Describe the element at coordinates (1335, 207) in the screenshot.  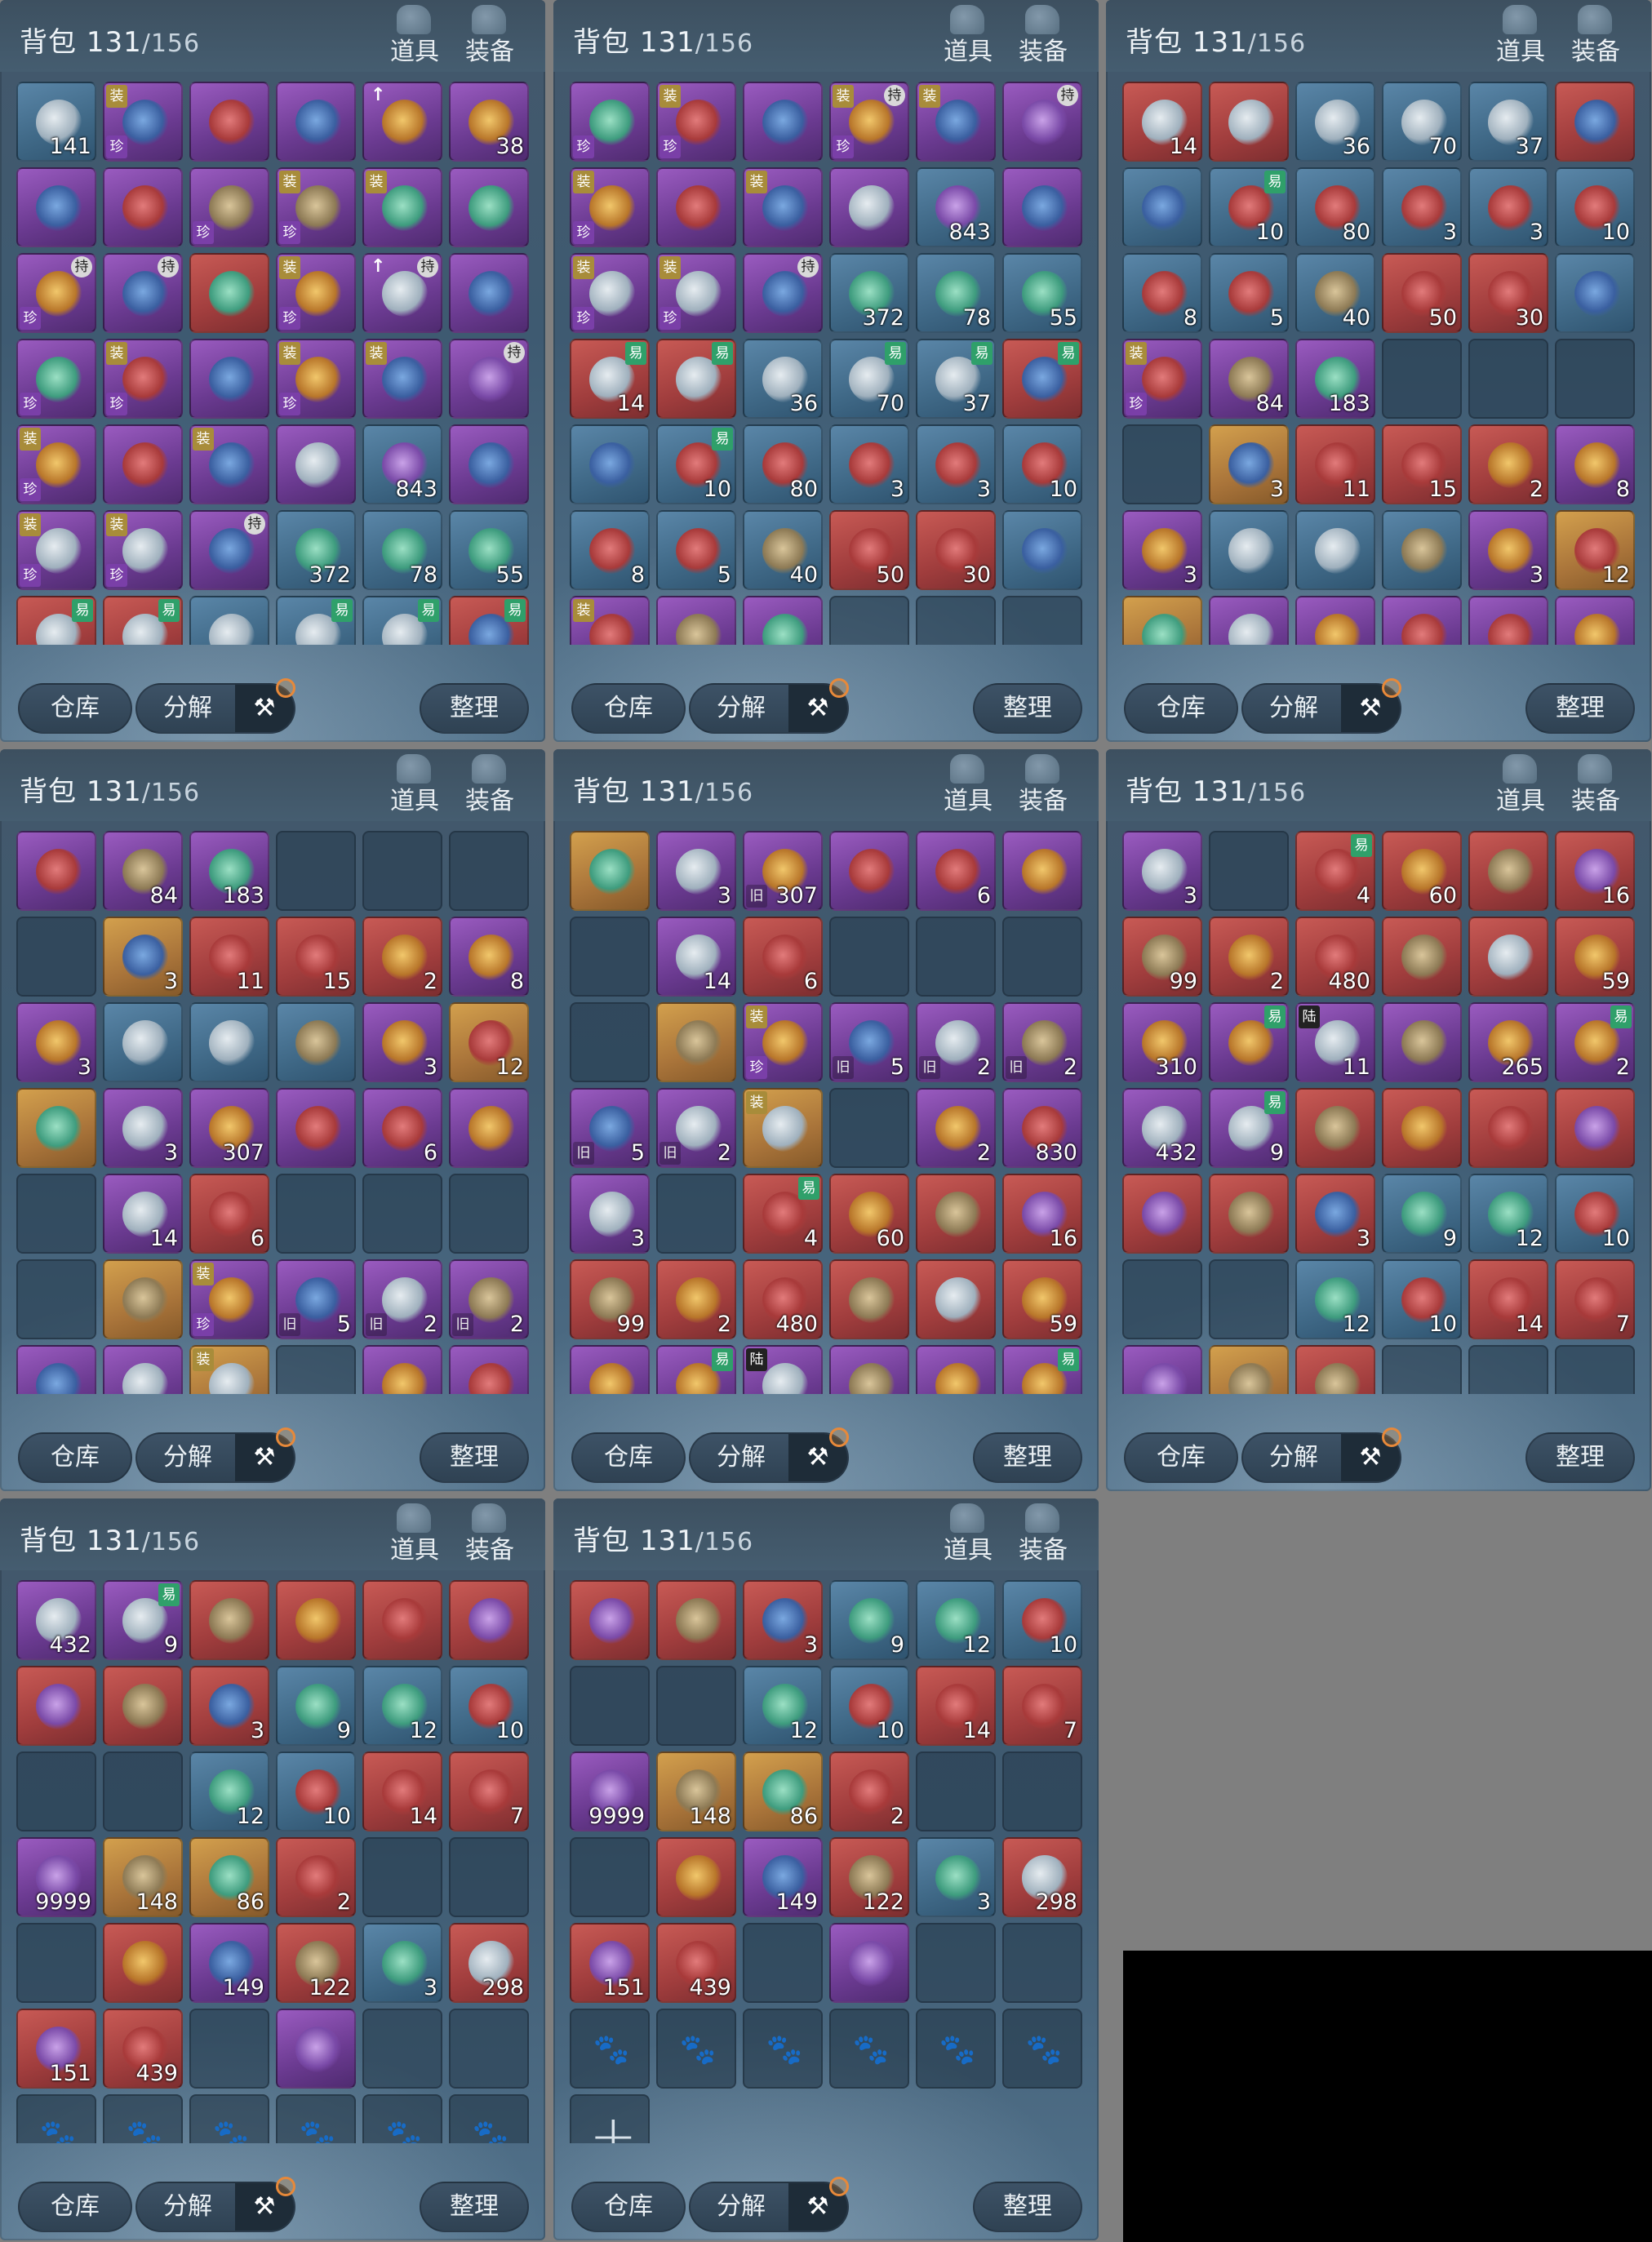
I see `item-slot: 80` at that location.